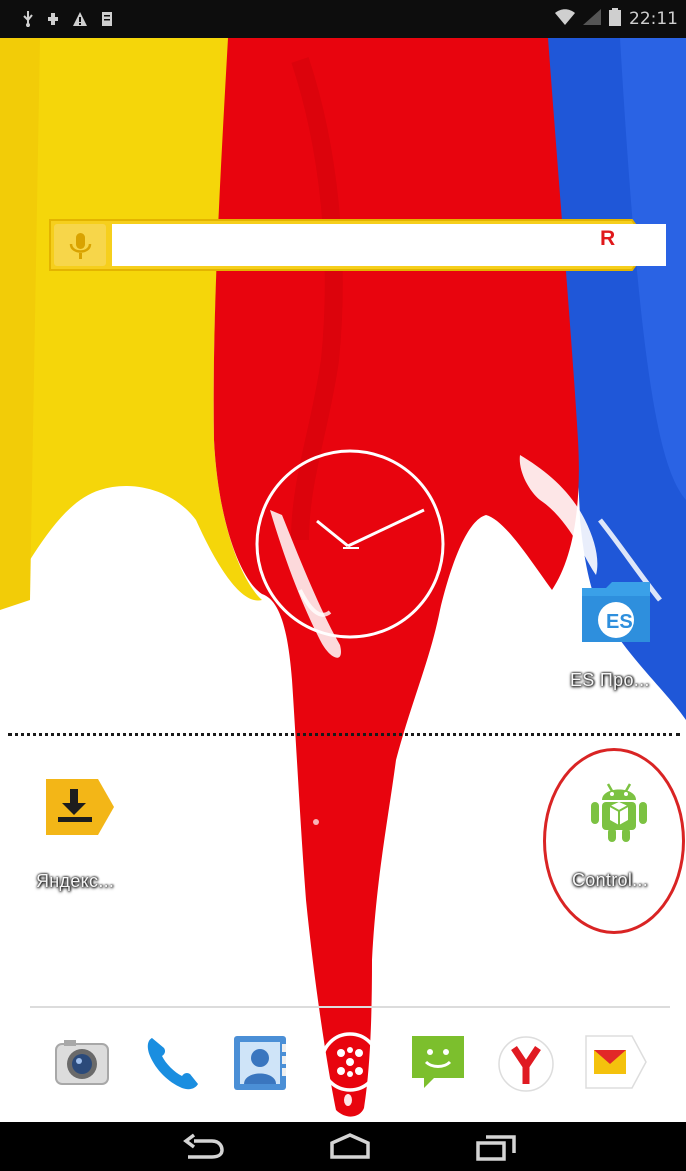  I want to click on dock-messaging, so click(438, 1062).